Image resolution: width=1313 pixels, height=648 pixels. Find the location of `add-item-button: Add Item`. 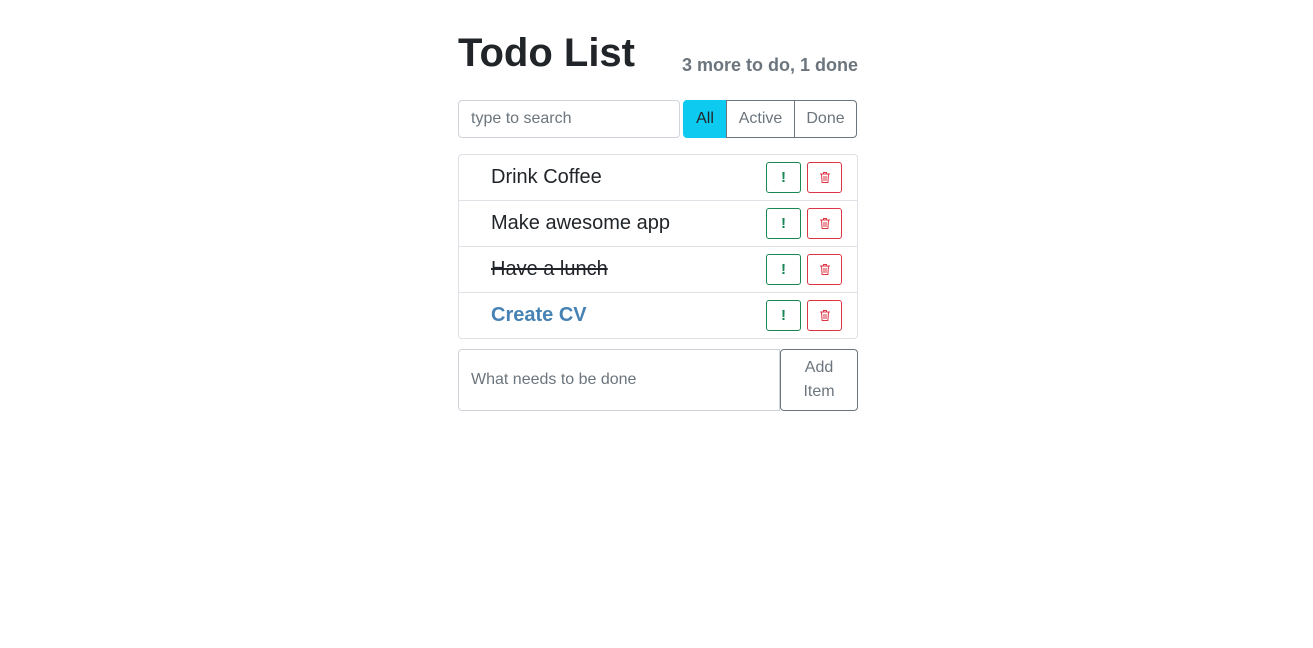

add-item-button: Add Item is located at coordinates (819, 380).